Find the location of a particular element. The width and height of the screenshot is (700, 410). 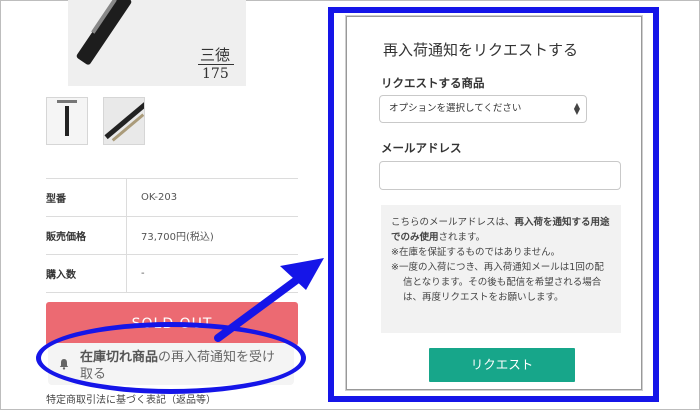

spec-row-price: 販売価格 73,700円(税込) is located at coordinates (172, 235).